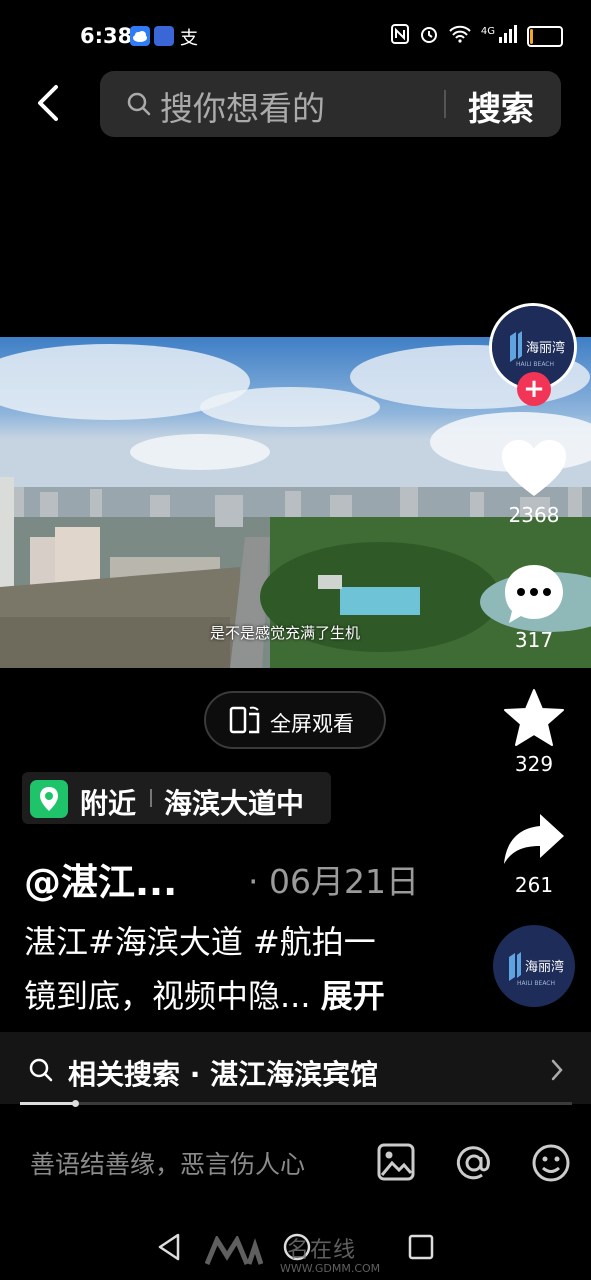 The height and width of the screenshot is (1280, 591). What do you see at coordinates (296, 1103) in the screenshot?
I see `video-progress-track` at bounding box center [296, 1103].